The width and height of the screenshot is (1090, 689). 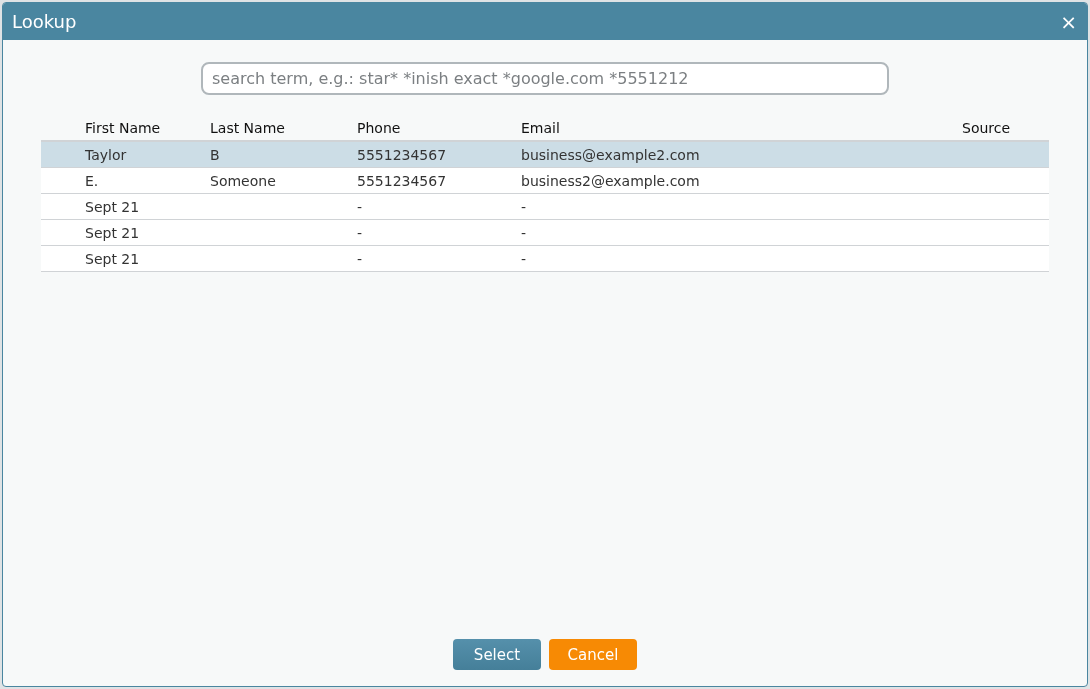 I want to click on select-button: Select, so click(x=497, y=654).